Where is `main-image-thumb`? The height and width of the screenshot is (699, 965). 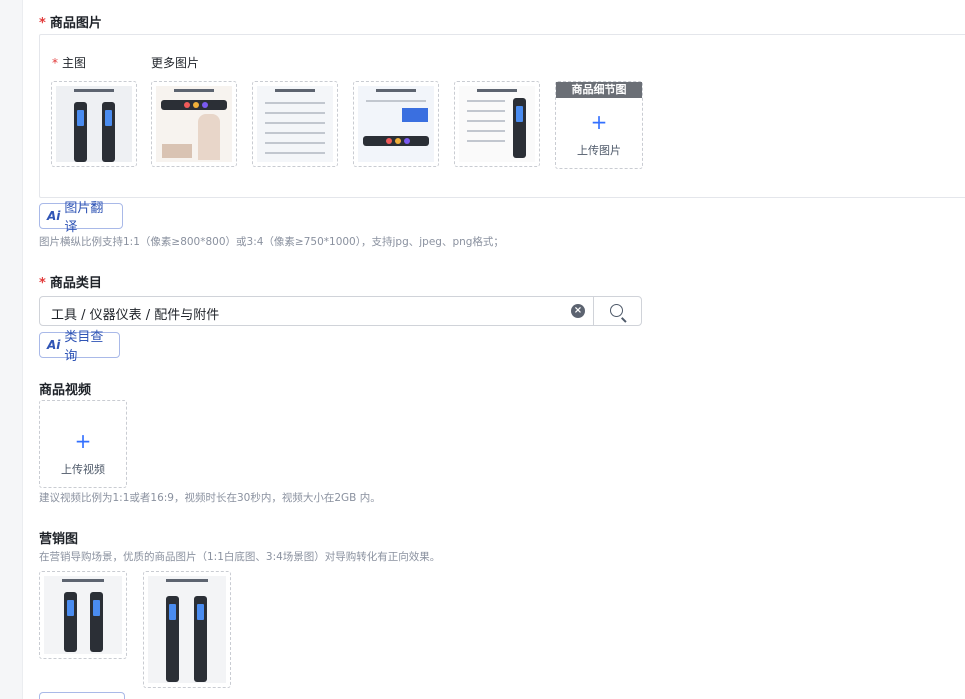
main-image-thumb is located at coordinates (94, 124).